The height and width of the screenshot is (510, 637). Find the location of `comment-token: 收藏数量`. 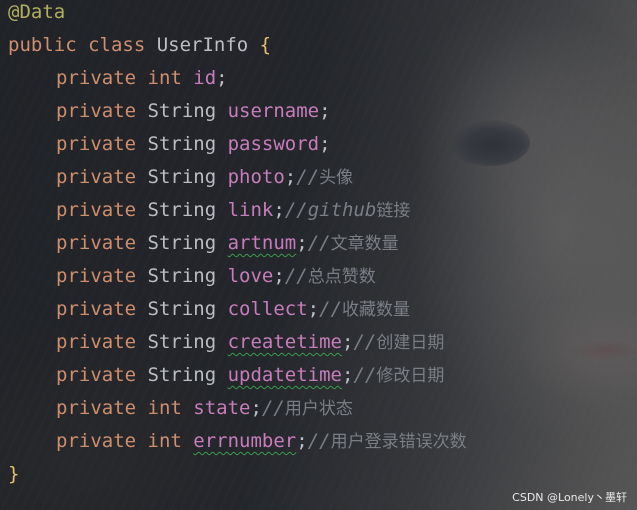

comment-token: 收藏数量 is located at coordinates (376, 310).